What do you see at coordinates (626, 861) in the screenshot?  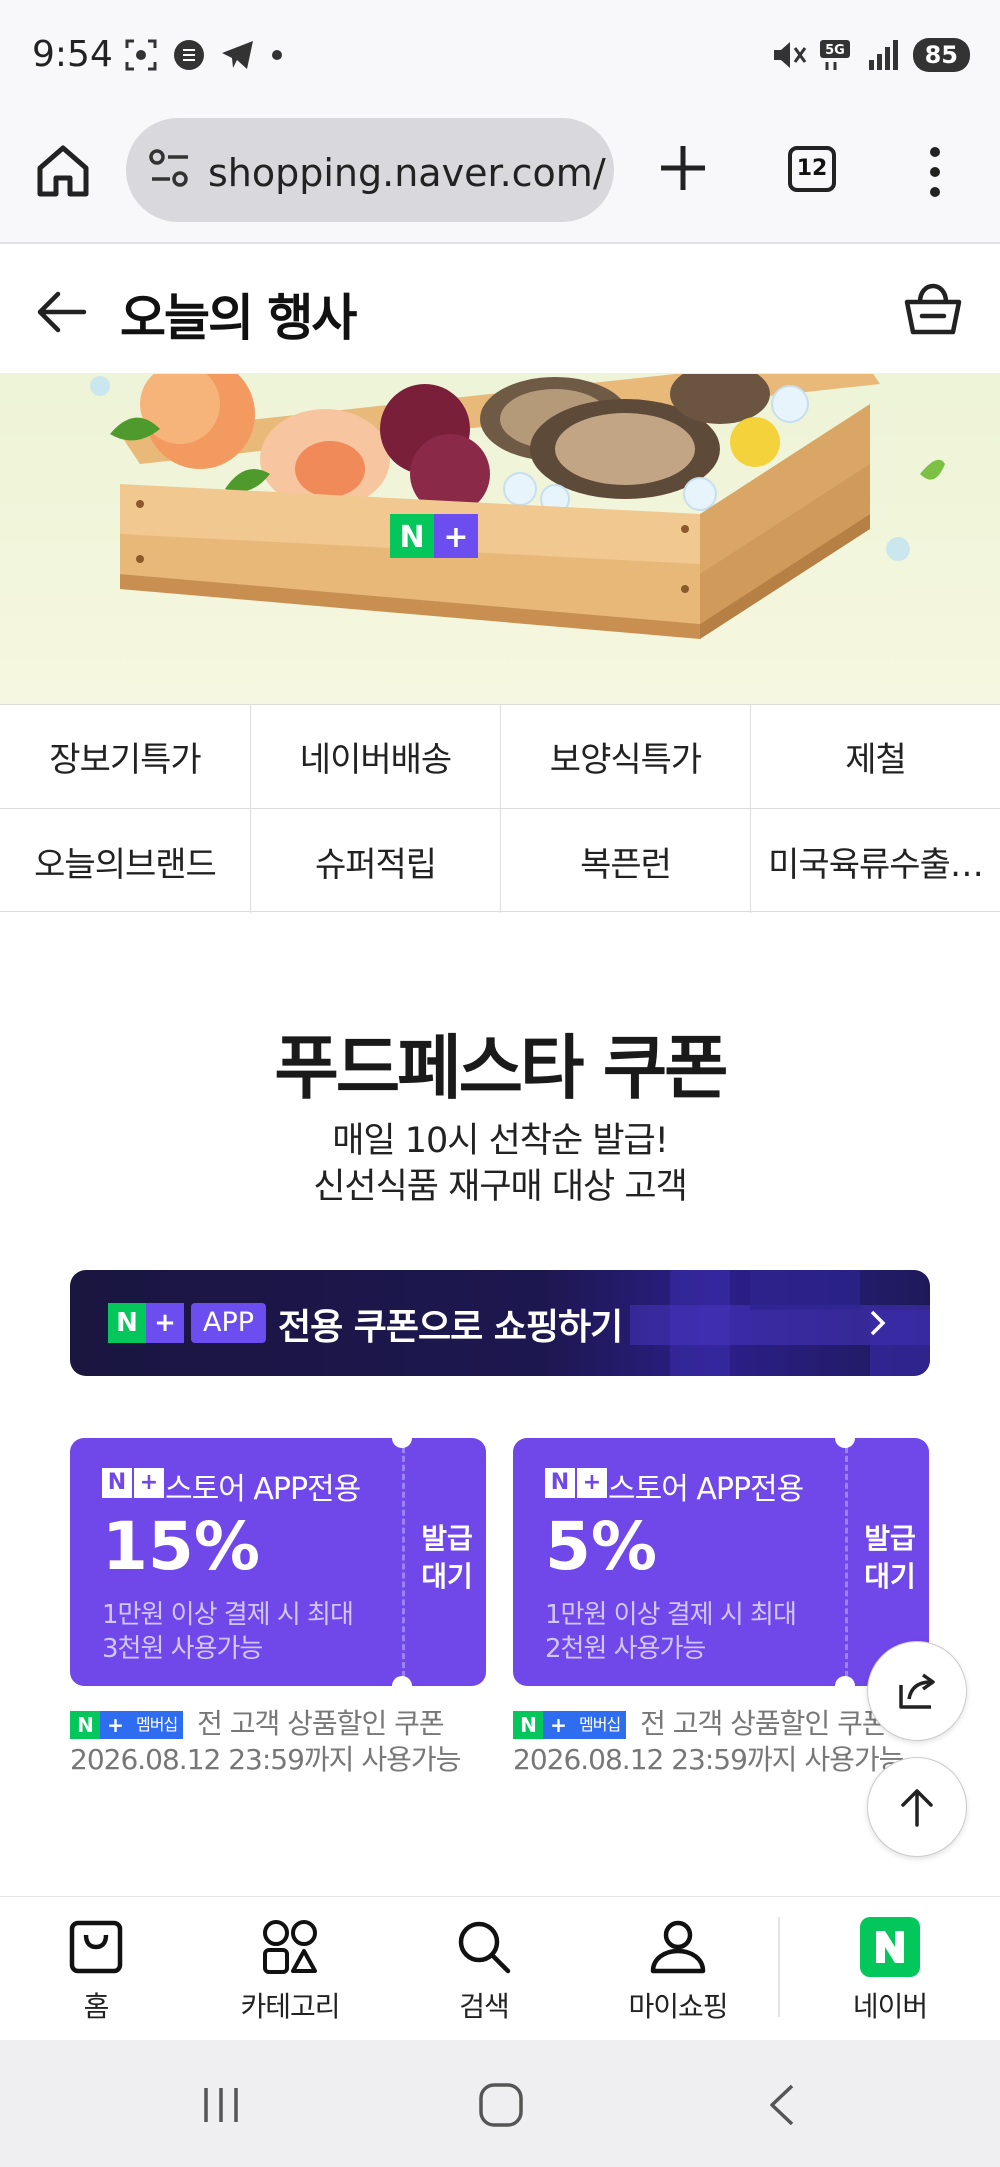 I see `category-item: 복픈런` at bounding box center [626, 861].